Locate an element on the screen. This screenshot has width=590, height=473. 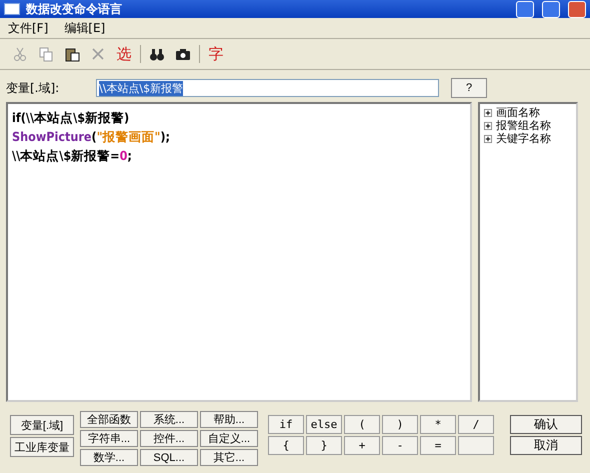
operator-button: if is located at coordinates (286, 424).